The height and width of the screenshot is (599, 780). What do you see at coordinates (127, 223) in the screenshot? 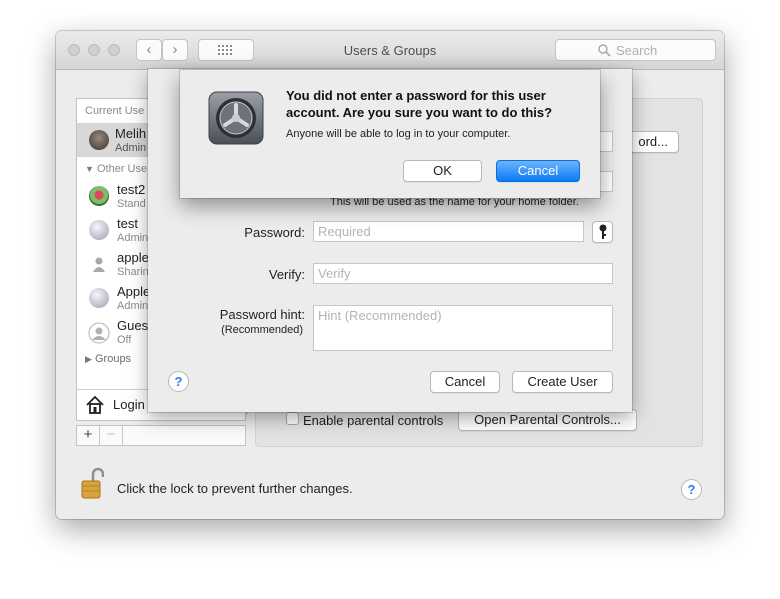
I see `user-name: test` at bounding box center [127, 223].